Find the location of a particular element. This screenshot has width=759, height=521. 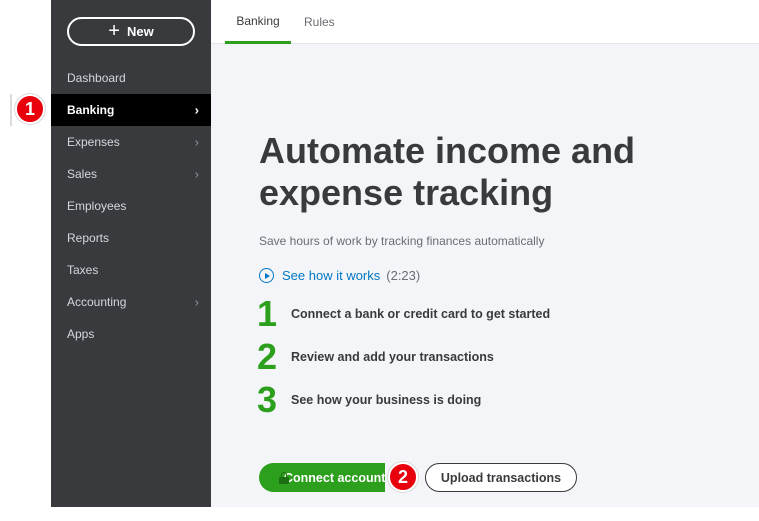

step-text: Review and add your transactions is located at coordinates (392, 357).